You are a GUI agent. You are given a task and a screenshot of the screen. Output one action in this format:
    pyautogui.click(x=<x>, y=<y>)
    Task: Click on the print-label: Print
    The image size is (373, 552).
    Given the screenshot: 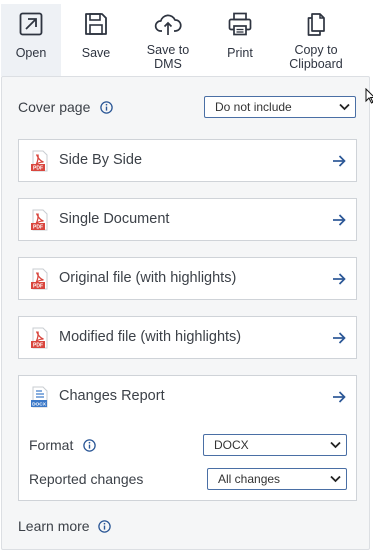 What is the action you would take?
    pyautogui.click(x=240, y=53)
    